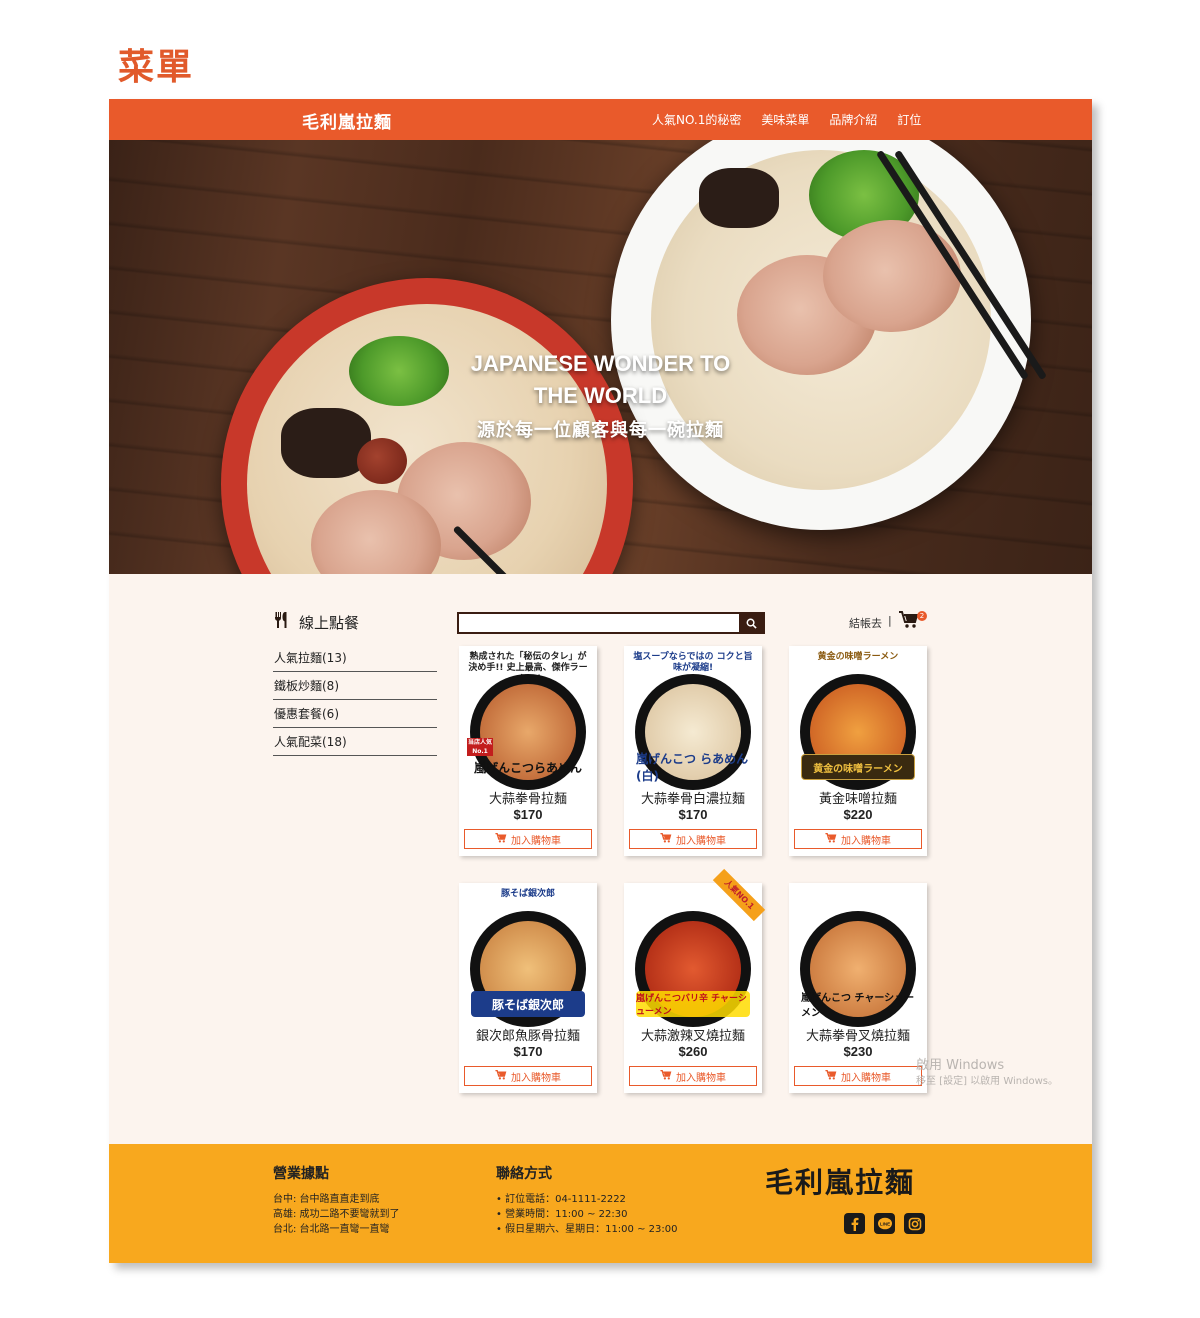 Image resolution: width=1200 pixels, height=1318 pixels. Describe the element at coordinates (355, 658) in the screenshot. I see `category-popular-ramen: 人氣拉麵(13)` at that location.